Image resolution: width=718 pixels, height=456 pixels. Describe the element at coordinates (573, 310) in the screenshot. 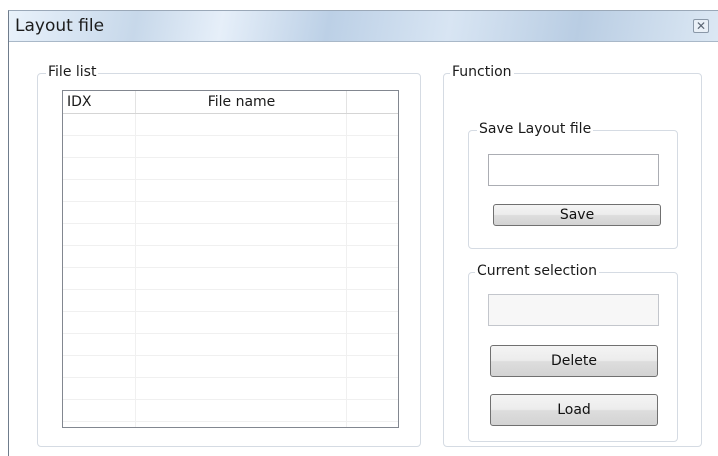

I see `current-selection-field` at that location.